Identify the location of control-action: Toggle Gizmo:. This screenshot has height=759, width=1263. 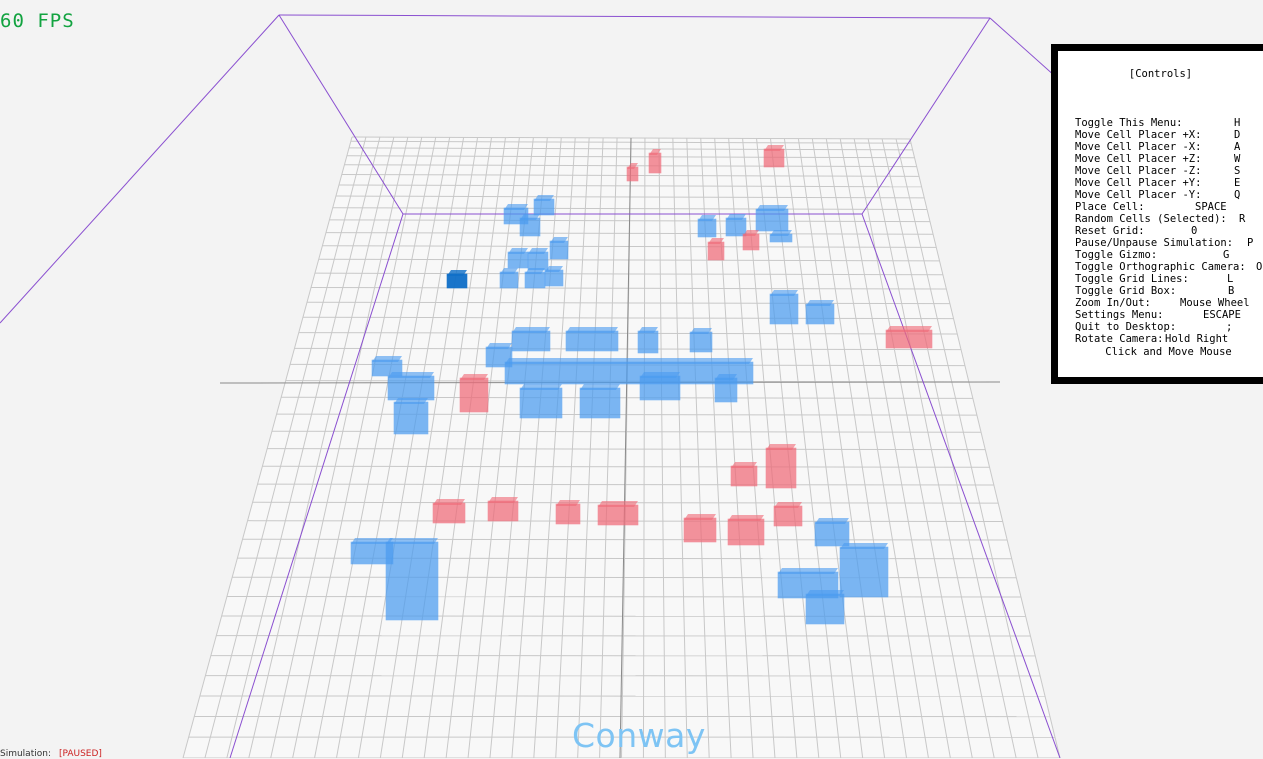
(1116, 255).